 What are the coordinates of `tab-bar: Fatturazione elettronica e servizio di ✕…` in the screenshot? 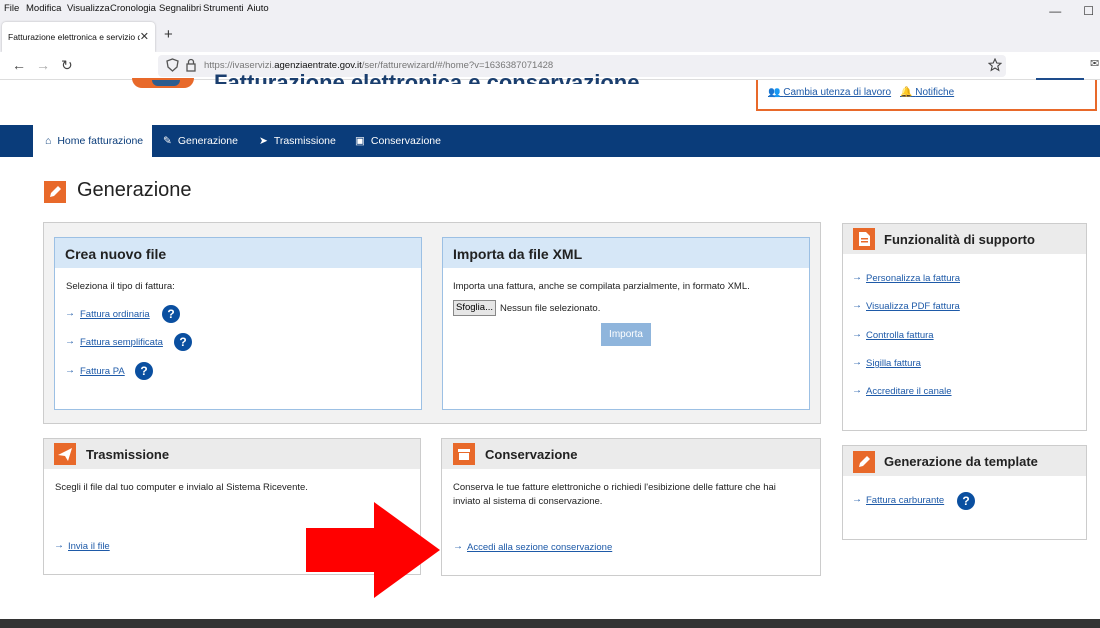 It's located at (550, 35).